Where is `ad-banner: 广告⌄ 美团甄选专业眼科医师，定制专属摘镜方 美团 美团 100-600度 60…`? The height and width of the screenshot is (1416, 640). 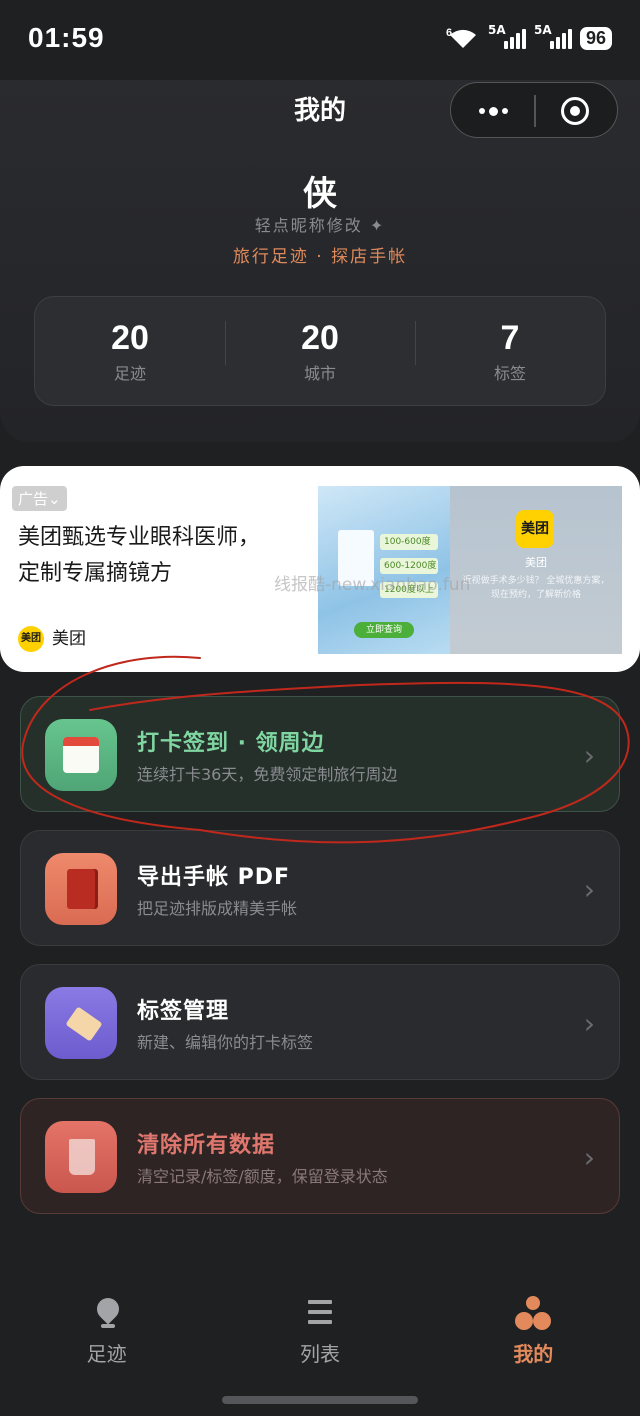 ad-banner: 广告⌄ 美团甄选专业眼科医师，定制专属摘镜方 美团 美团 100-600度 60… is located at coordinates (320, 569).